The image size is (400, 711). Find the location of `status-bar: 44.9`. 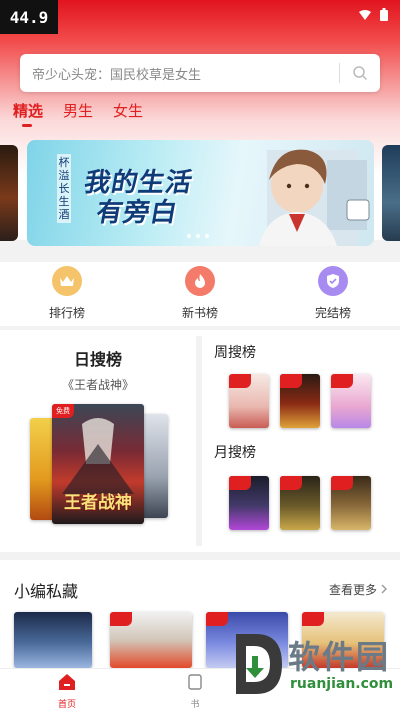

status-bar: 44.9 is located at coordinates (200, 17).